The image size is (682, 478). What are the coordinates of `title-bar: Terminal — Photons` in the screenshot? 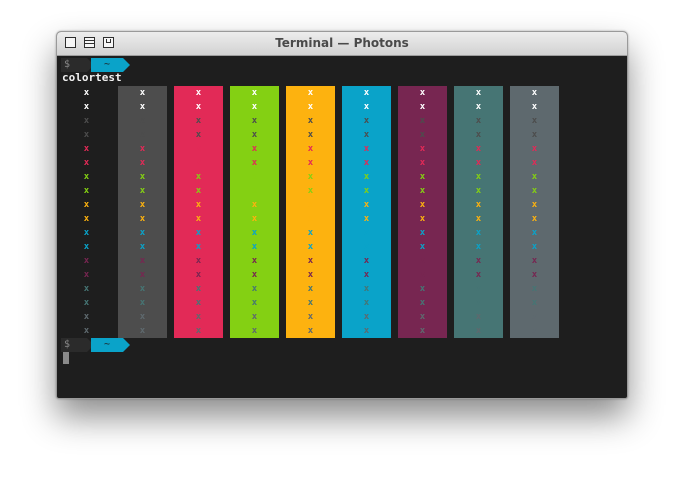 It's located at (342, 44).